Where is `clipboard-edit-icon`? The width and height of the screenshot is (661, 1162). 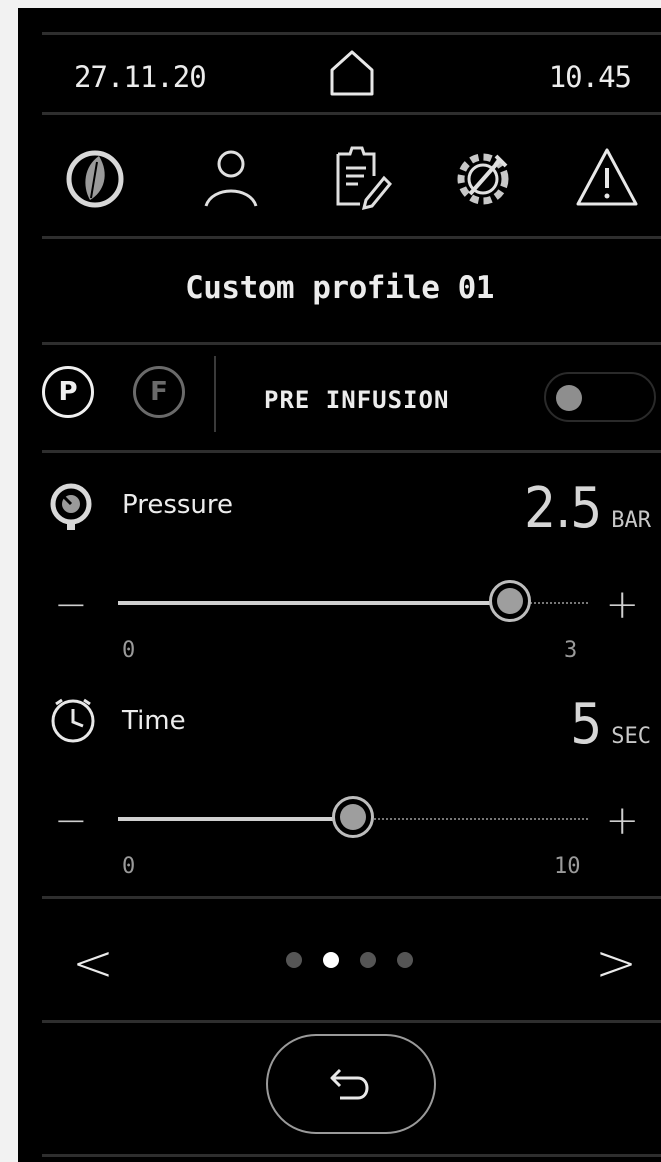 clipboard-edit-icon is located at coordinates (364, 178).